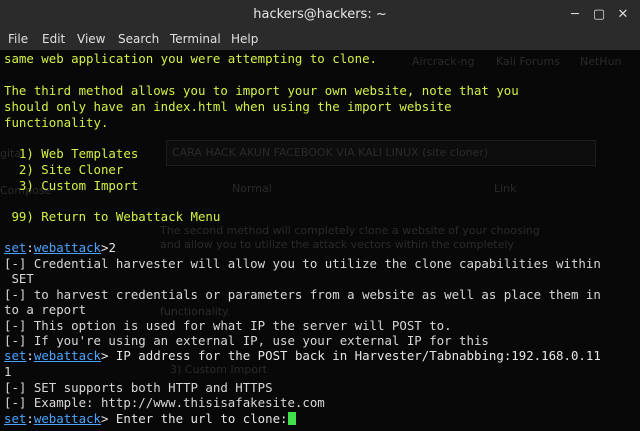 The width and height of the screenshot is (640, 431). What do you see at coordinates (64, 169) in the screenshot?
I see `menu-option: 2) Site Cloner` at bounding box center [64, 169].